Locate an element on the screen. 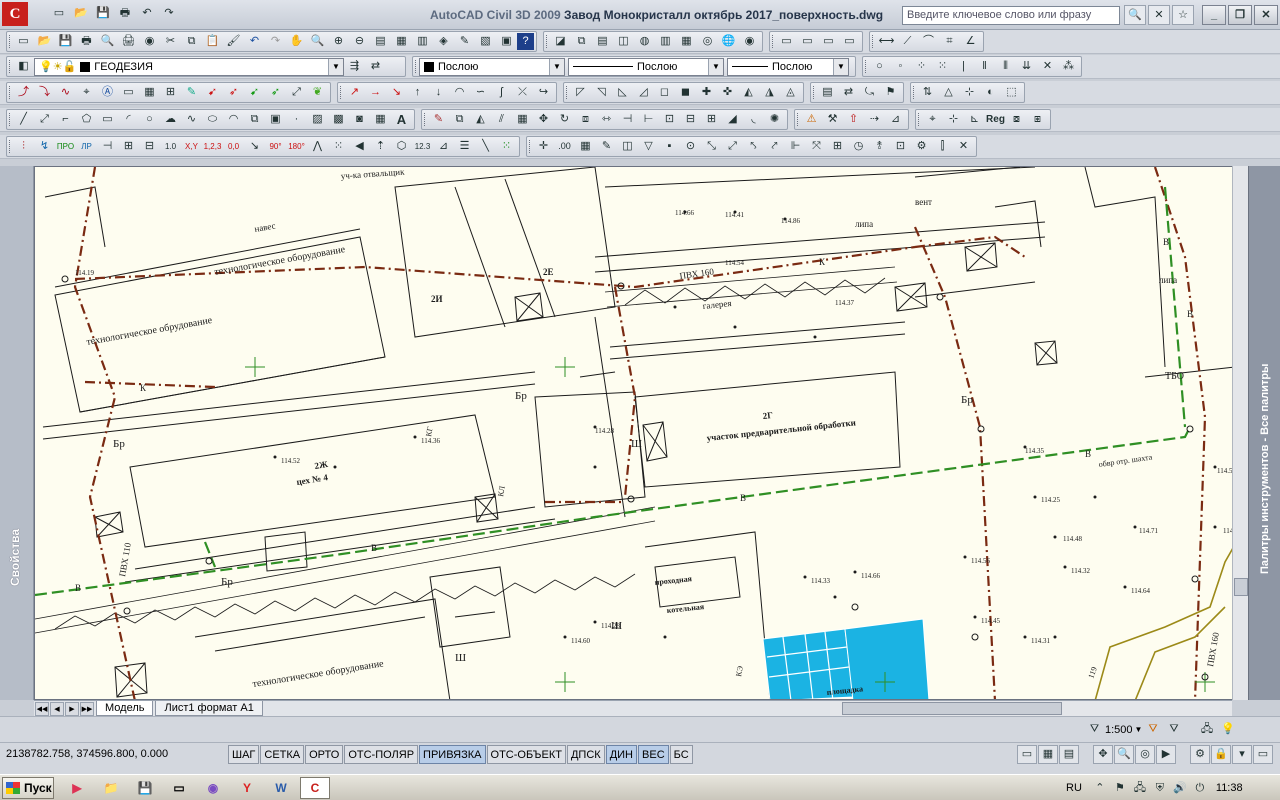  geo2-8-icon: ⊙ is located at coordinates (690, 146).